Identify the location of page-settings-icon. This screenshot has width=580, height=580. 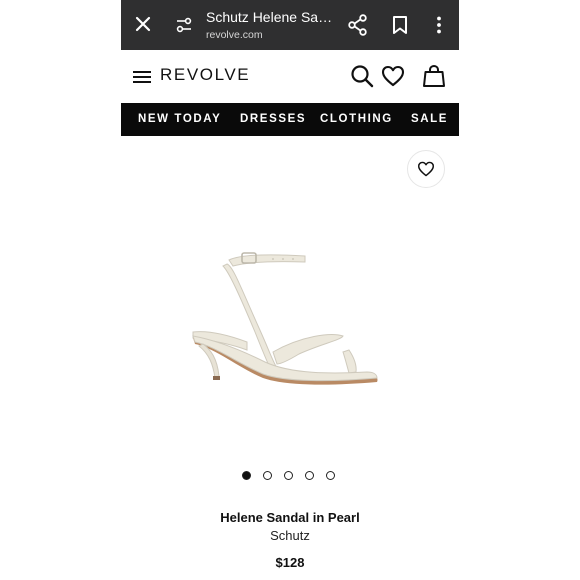
(184, 25).